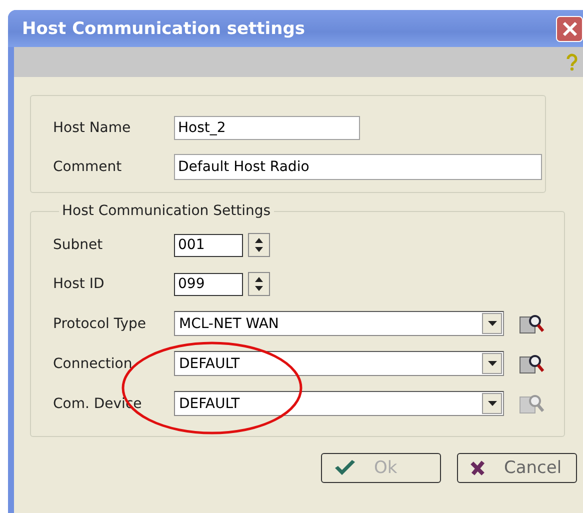 The height and width of the screenshot is (513, 583). Describe the element at coordinates (478, 468) in the screenshot. I see `cross-icon` at that location.